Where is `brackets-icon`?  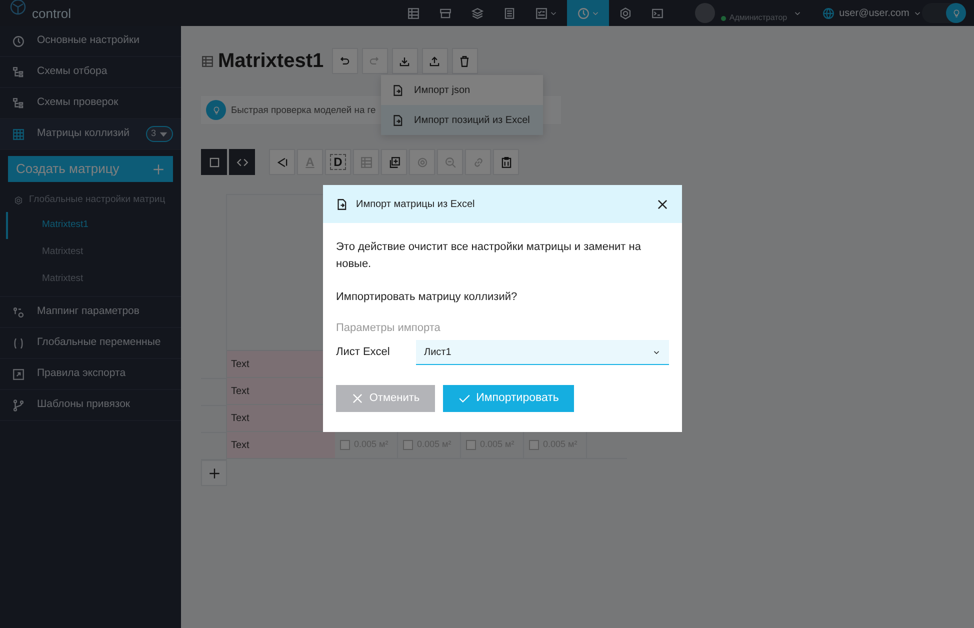 brackets-icon is located at coordinates (18, 343).